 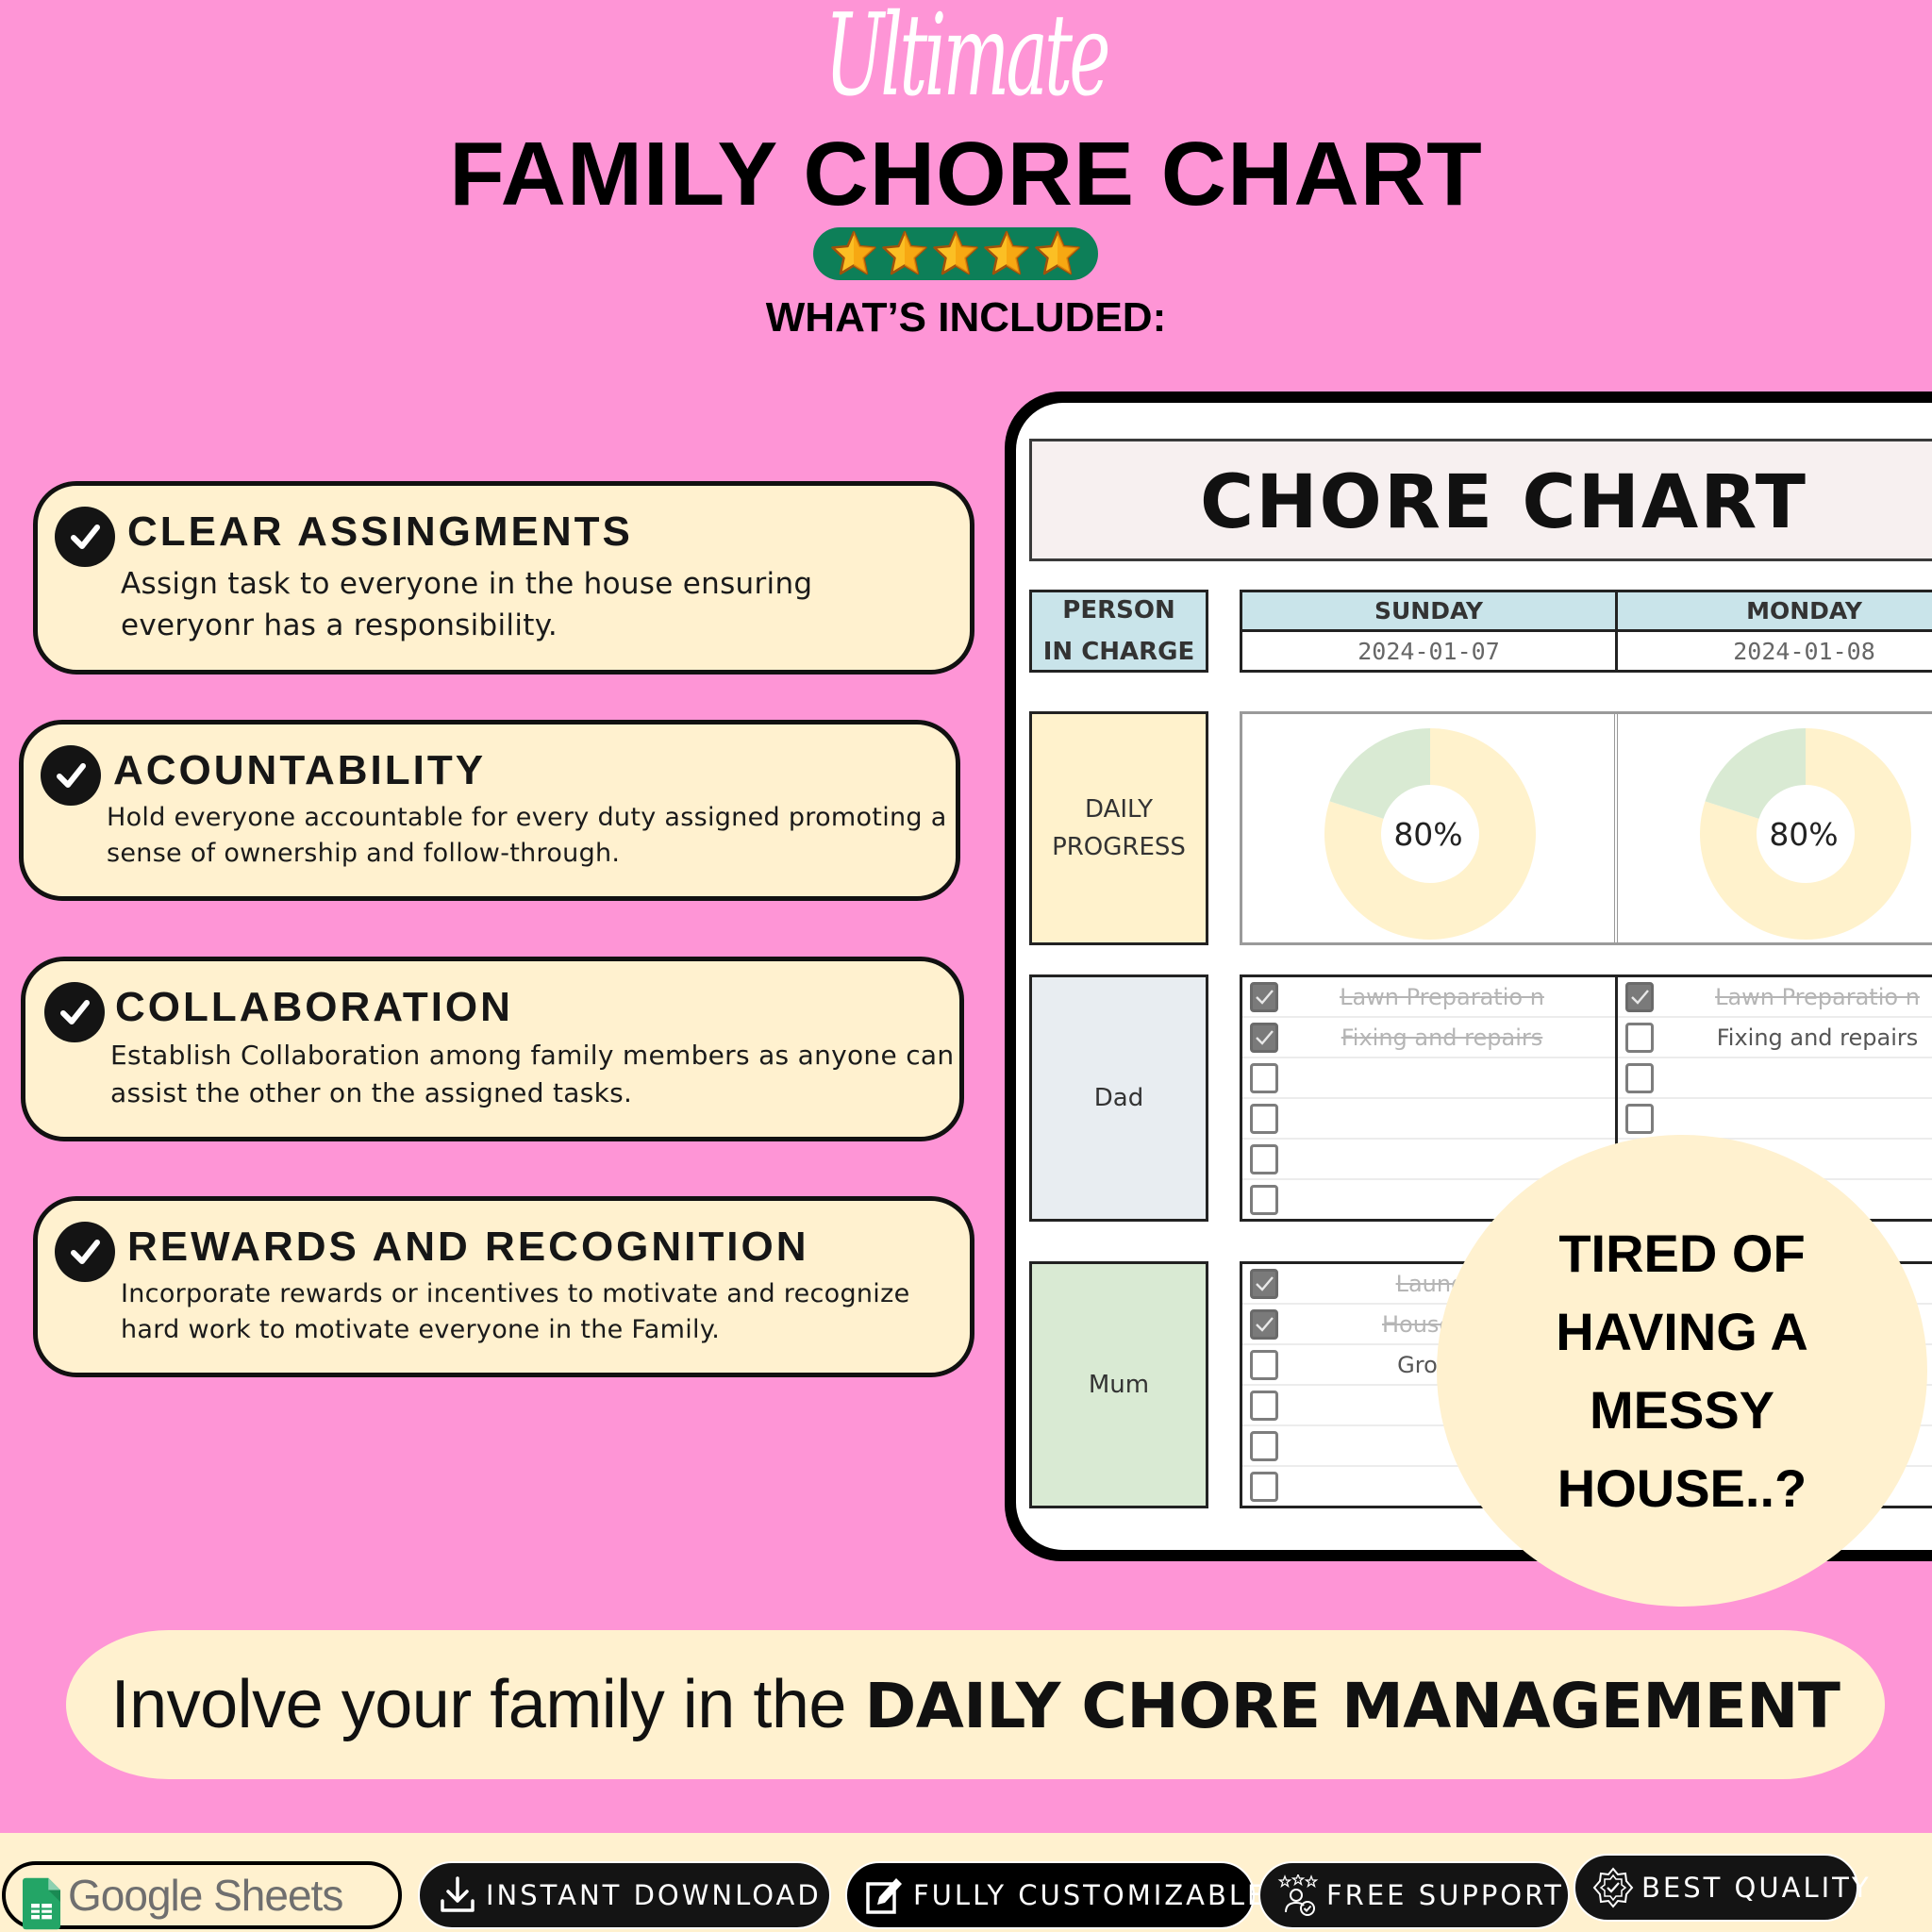 What do you see at coordinates (654, 1895) in the screenshot?
I see `instant-download-label: INSTANT DOWNLOAD` at bounding box center [654, 1895].